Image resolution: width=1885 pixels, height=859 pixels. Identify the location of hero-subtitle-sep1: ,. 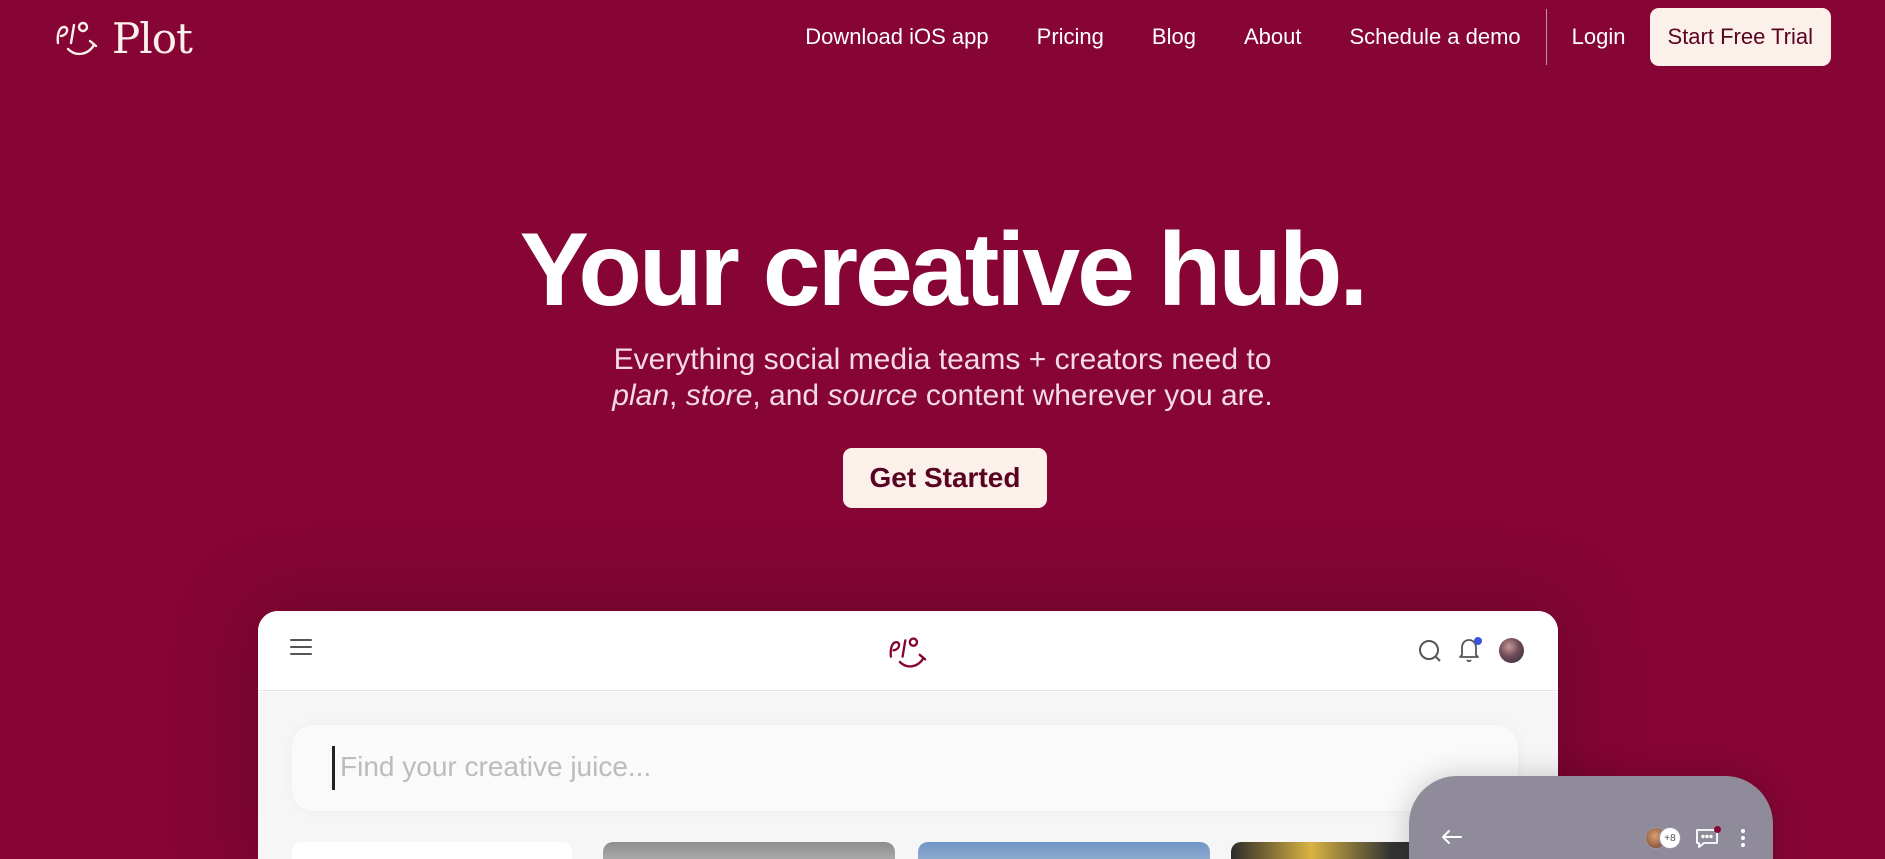
(677, 395).